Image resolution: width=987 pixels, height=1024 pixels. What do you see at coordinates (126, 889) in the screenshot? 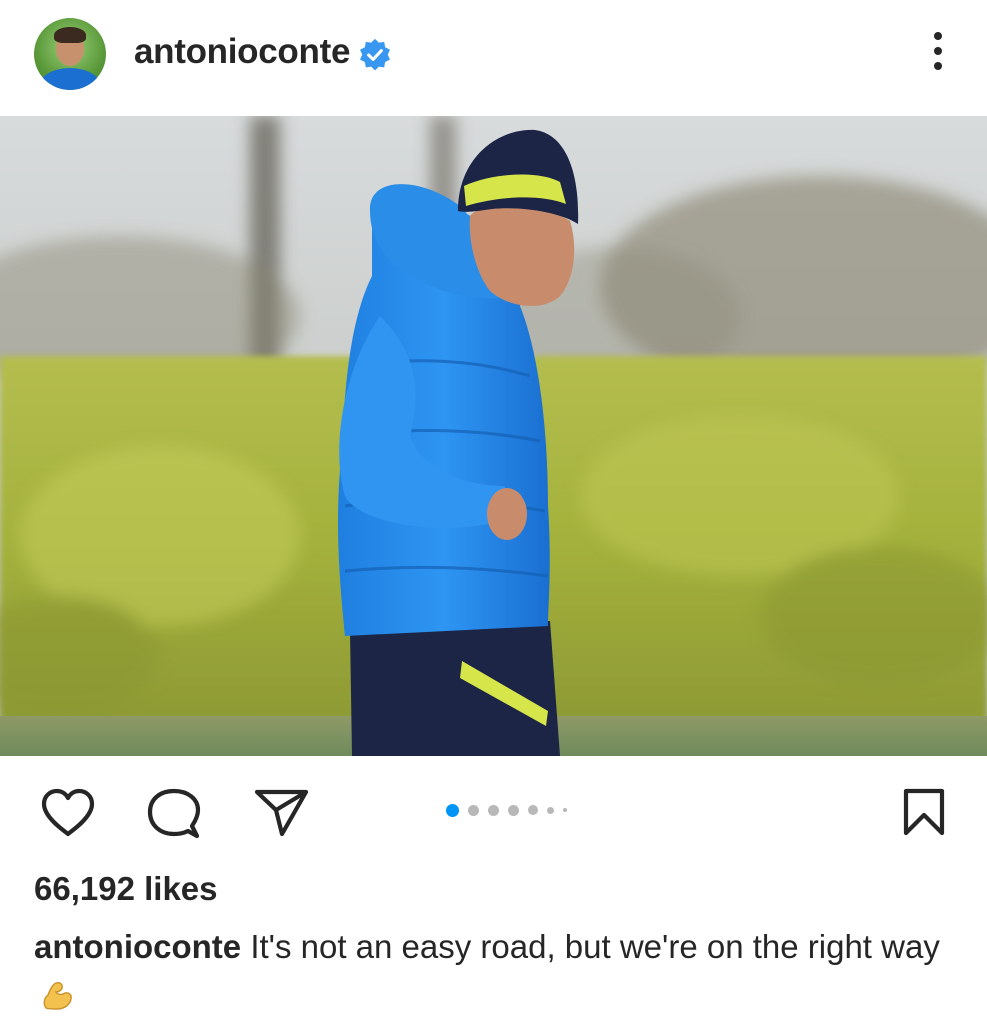
I see `likes-count: 66,192 likes` at bounding box center [126, 889].